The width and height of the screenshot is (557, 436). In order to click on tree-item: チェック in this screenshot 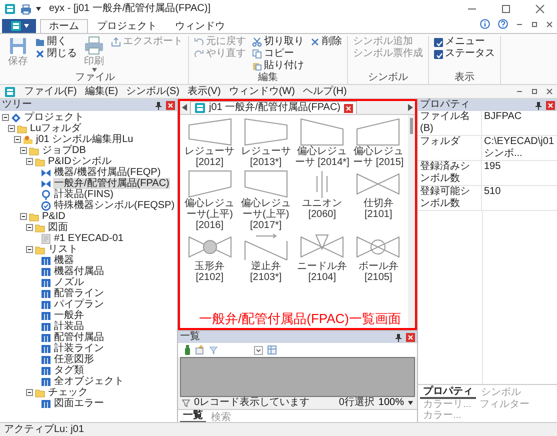, I will do `click(68, 392)`.